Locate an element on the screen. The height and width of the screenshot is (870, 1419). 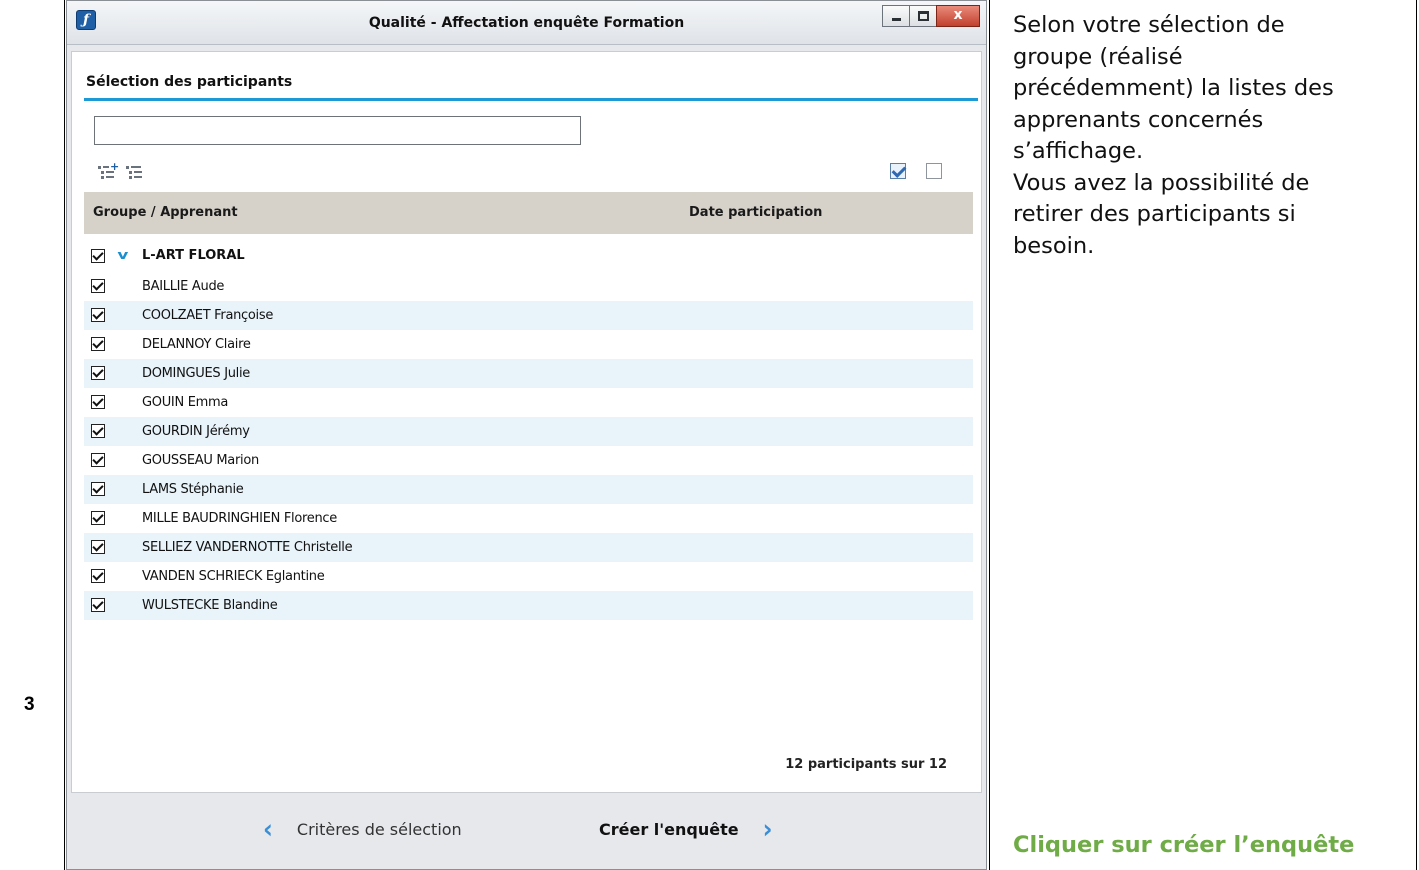
instruction-line: s’affichage. is located at coordinates (1078, 151).